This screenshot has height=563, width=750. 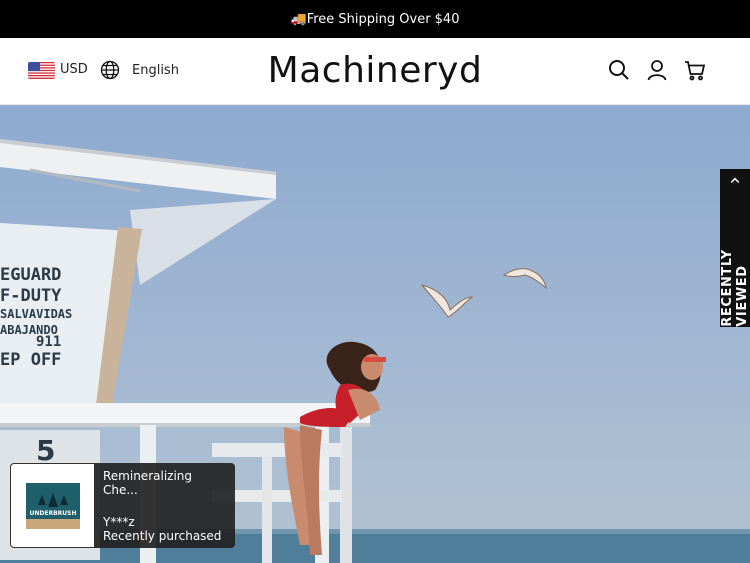 I want to click on popup-buyer: Y***z, so click(x=119, y=522).